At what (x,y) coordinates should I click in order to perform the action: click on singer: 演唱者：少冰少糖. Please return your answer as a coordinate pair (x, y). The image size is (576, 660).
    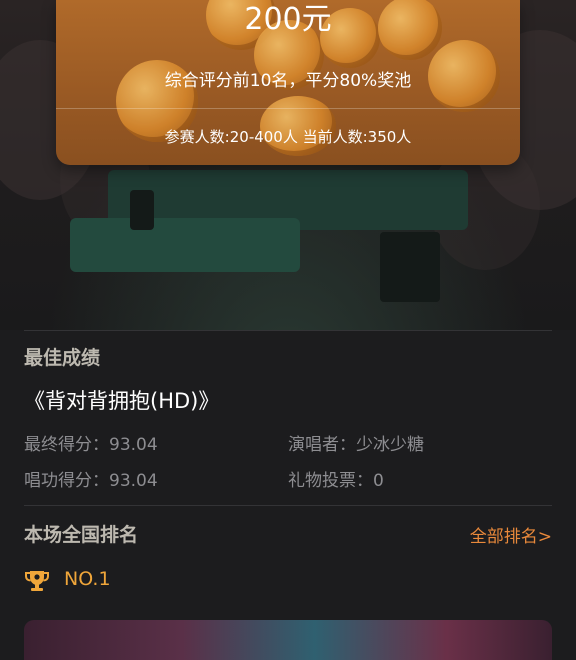
    Looking at the image, I should click on (356, 445).